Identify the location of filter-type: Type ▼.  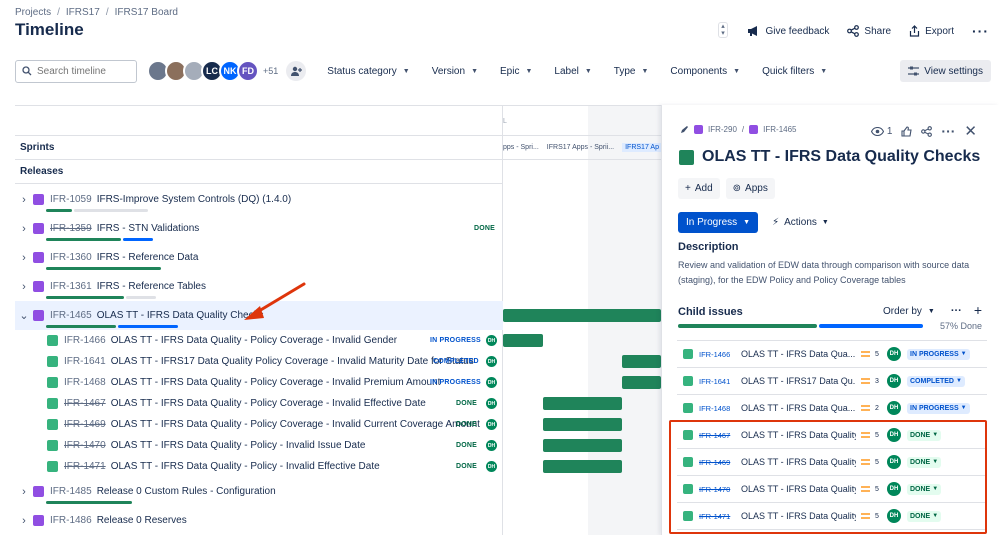
(631, 71).